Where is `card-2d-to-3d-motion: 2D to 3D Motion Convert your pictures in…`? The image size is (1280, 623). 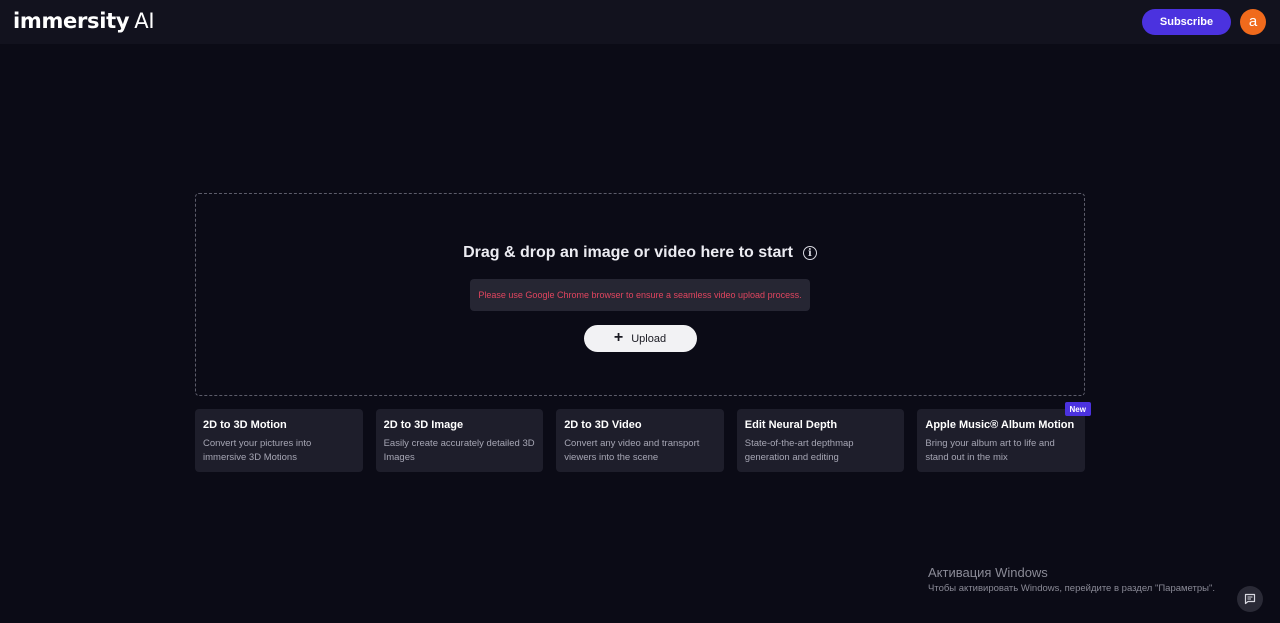
card-2d-to-3d-motion: 2D to 3D Motion Convert your pictures in… is located at coordinates (279, 440).